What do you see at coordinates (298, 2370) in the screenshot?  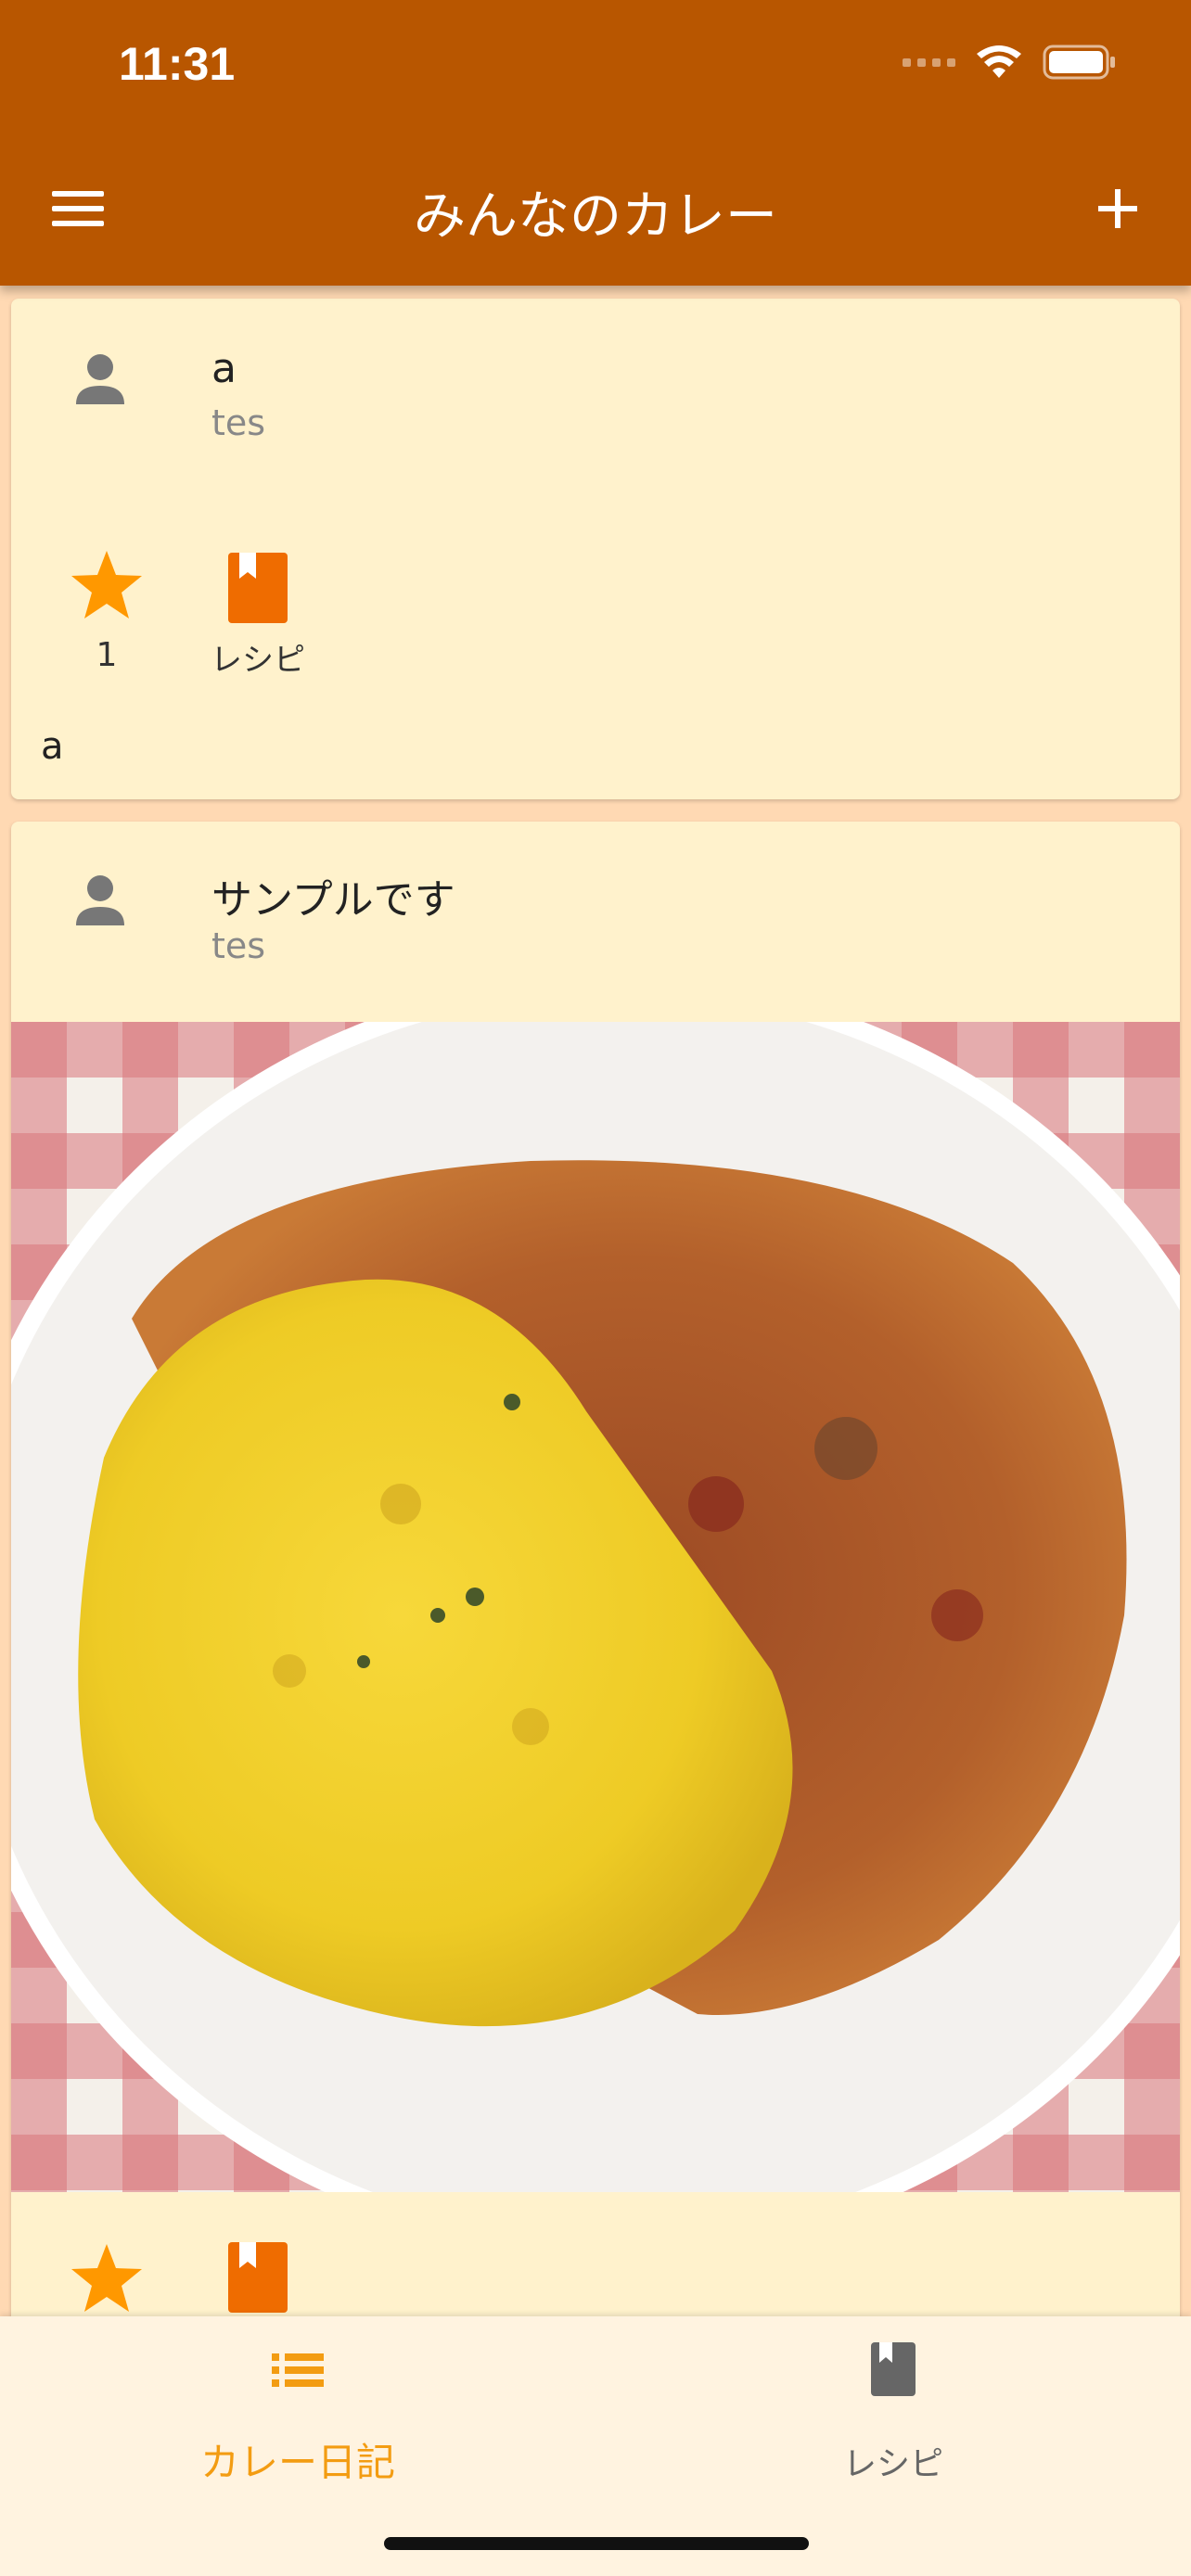 I see `list-icon` at bounding box center [298, 2370].